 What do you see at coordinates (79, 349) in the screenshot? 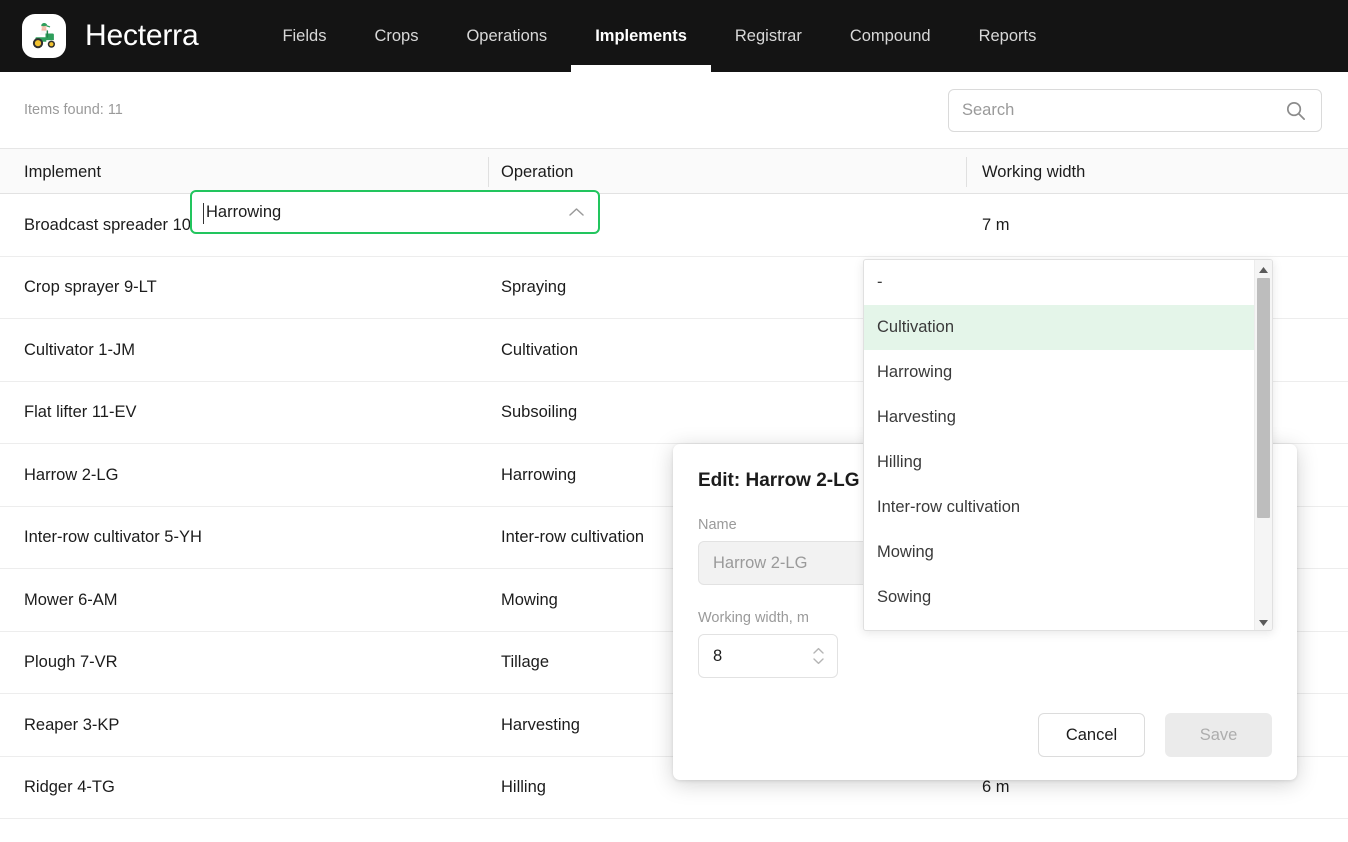
I see `cell-implement: Cultivator 1-JM` at bounding box center [79, 349].